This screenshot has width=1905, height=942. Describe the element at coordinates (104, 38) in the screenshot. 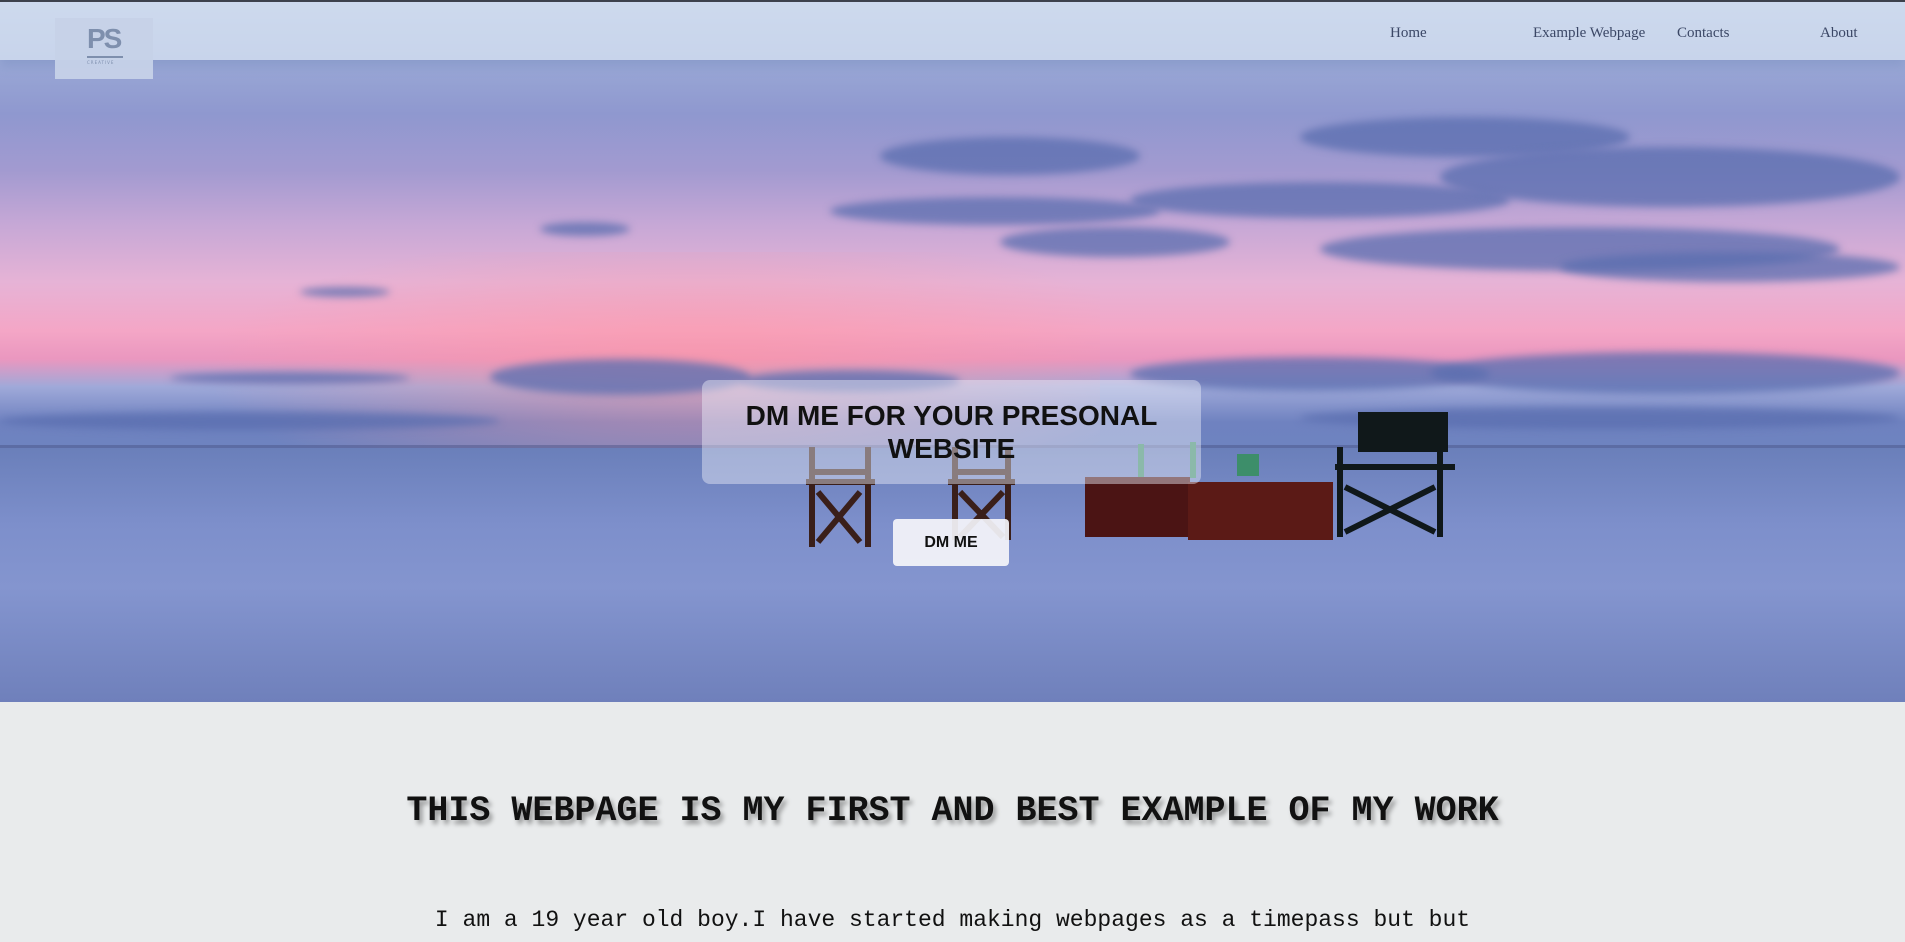

I see `logo-letters: PS` at that location.